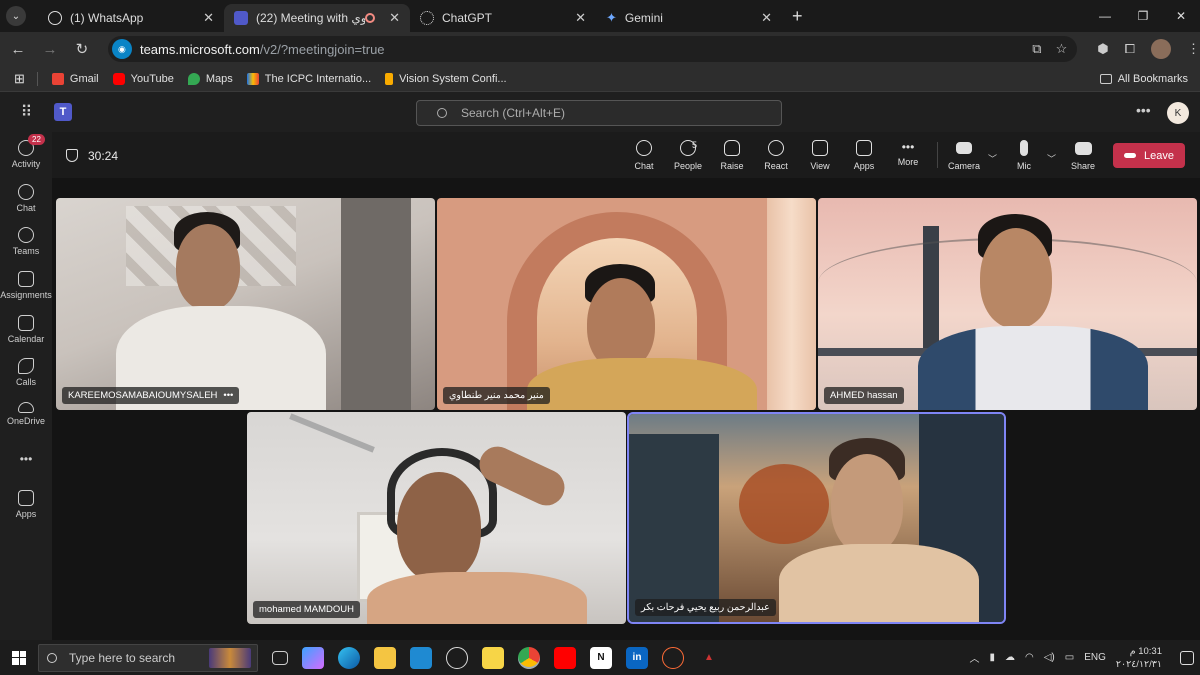 The height and width of the screenshot is (675, 1200). Describe the element at coordinates (26, 241) in the screenshot. I see `rail-item-teams: Teams` at that location.